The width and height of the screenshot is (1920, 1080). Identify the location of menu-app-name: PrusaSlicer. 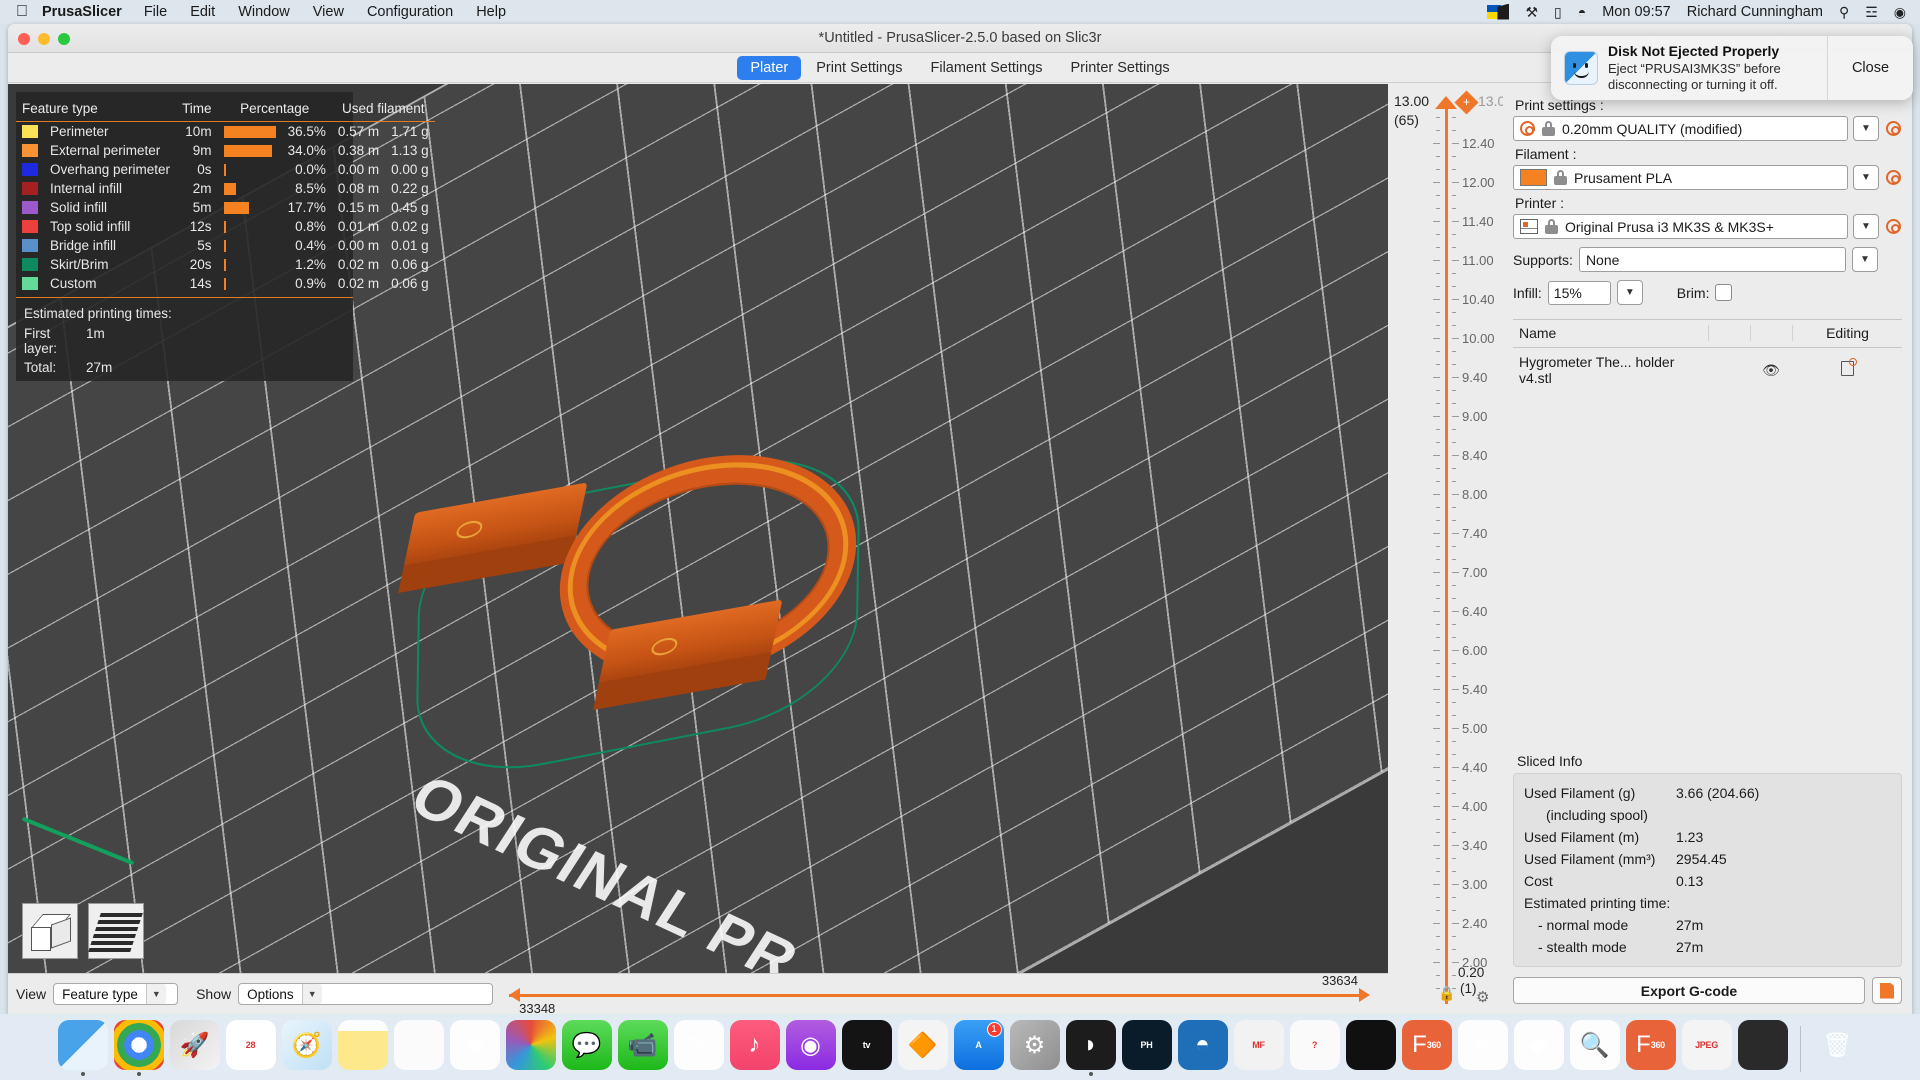
(82, 12).